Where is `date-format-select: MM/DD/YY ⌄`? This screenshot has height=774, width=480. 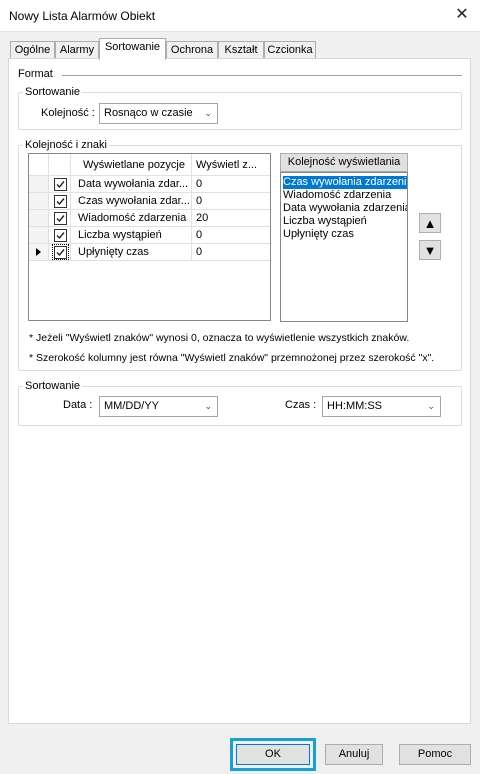 date-format-select: MM/DD/YY ⌄ is located at coordinates (158, 406).